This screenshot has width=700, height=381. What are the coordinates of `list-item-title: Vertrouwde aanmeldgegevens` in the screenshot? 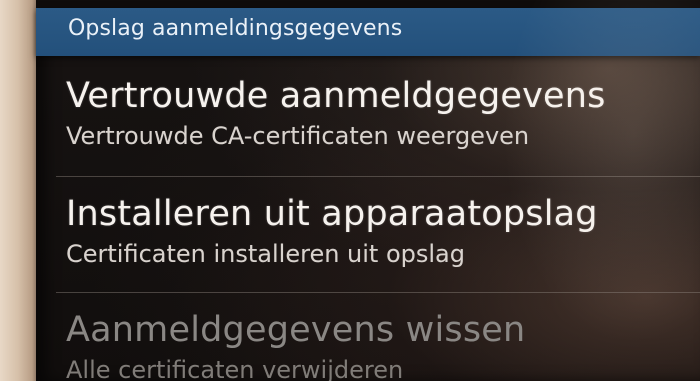 It's located at (336, 96).